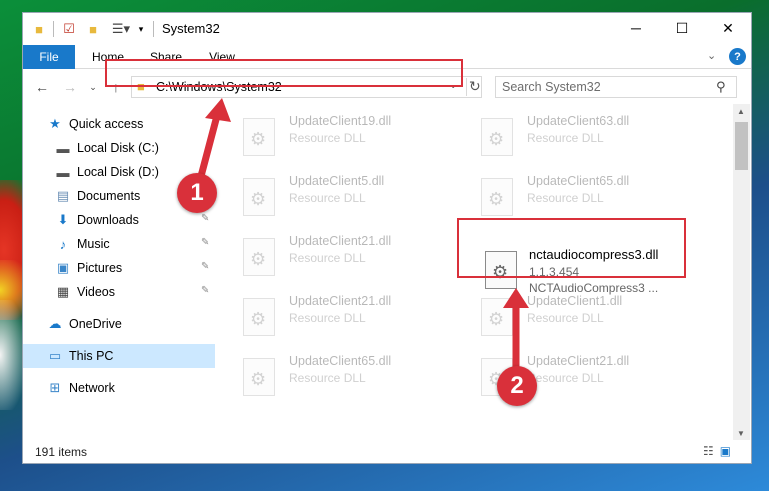  Describe the element at coordinates (741, 433) in the screenshot. I see `scroll-down-icon: ▼` at that location.